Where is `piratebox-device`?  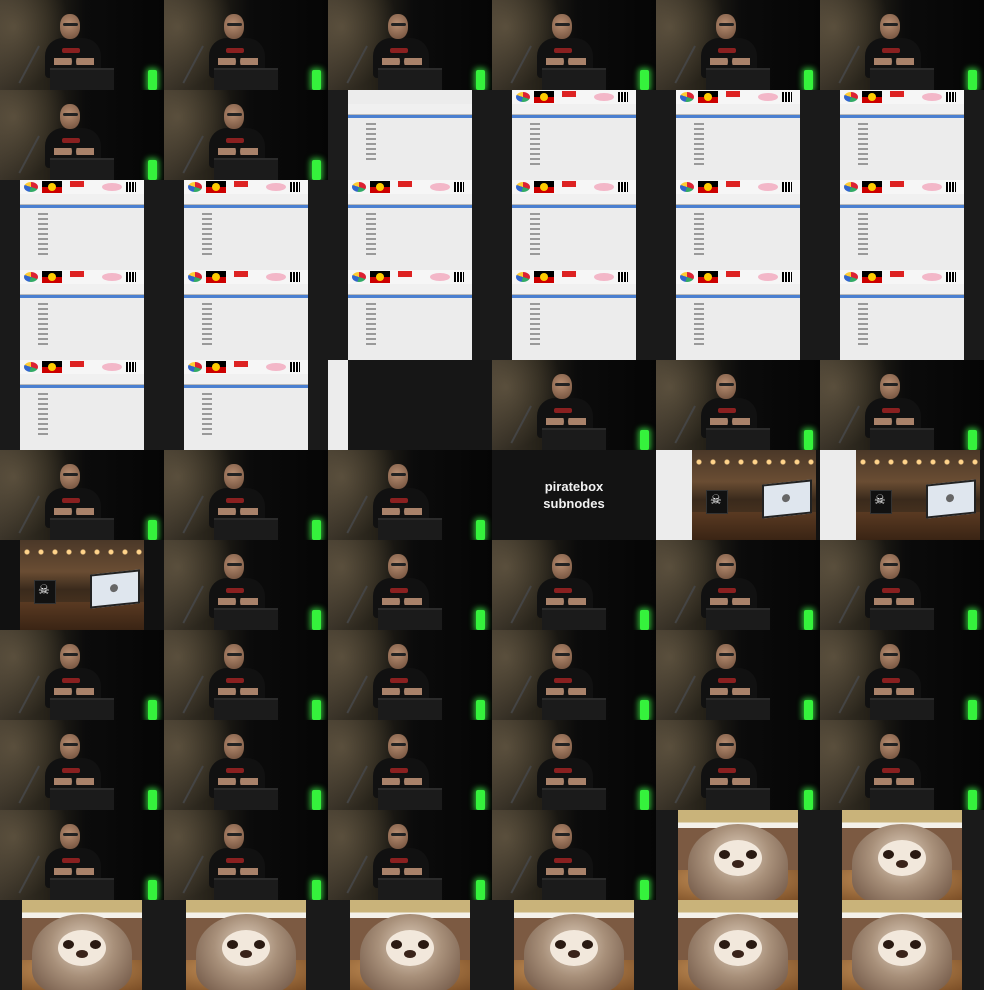 piratebox-device is located at coordinates (717, 502).